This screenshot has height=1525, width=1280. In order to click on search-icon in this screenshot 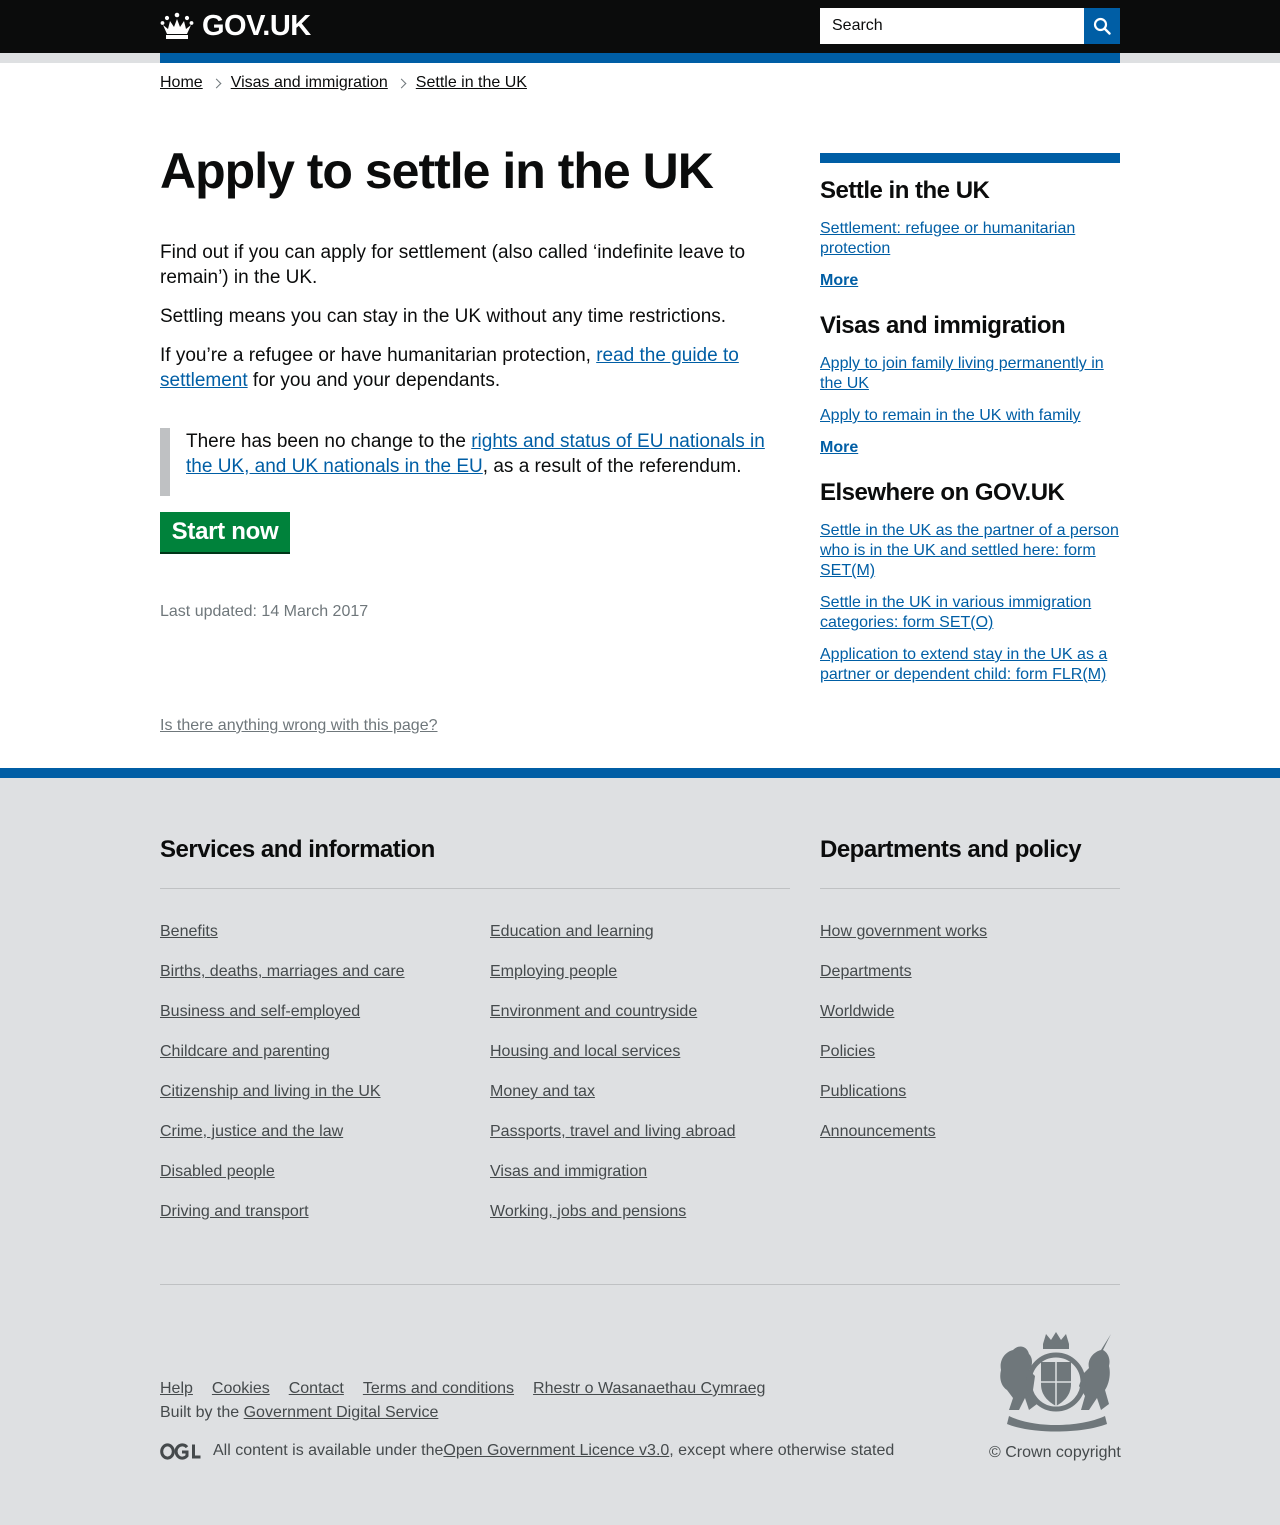, I will do `click(1102, 26)`.